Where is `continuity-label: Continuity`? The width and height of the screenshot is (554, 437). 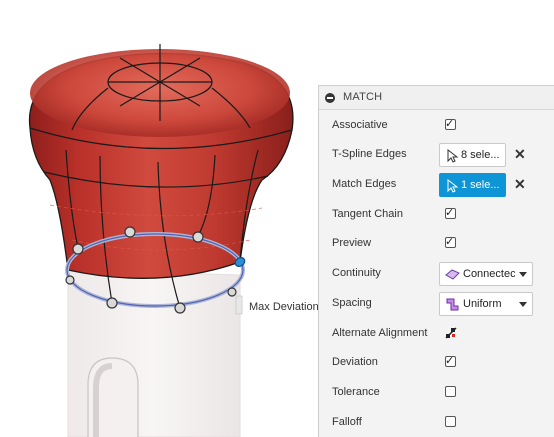
continuity-label: Continuity is located at coordinates (356, 273).